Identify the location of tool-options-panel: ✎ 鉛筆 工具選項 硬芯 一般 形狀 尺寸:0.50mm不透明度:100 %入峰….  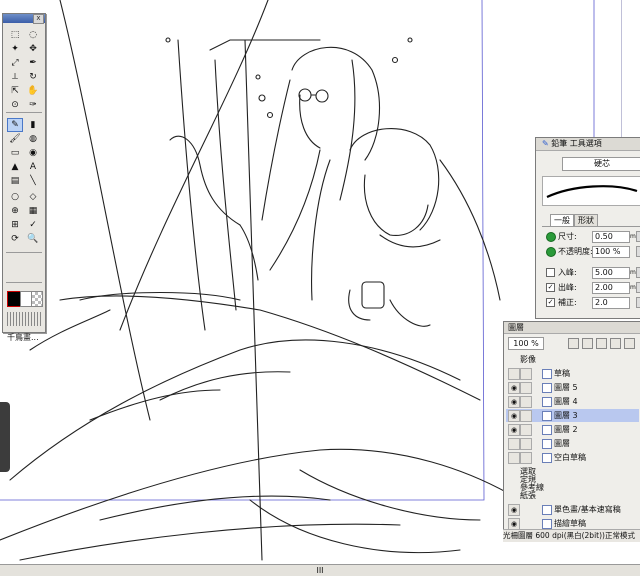
(587, 228).